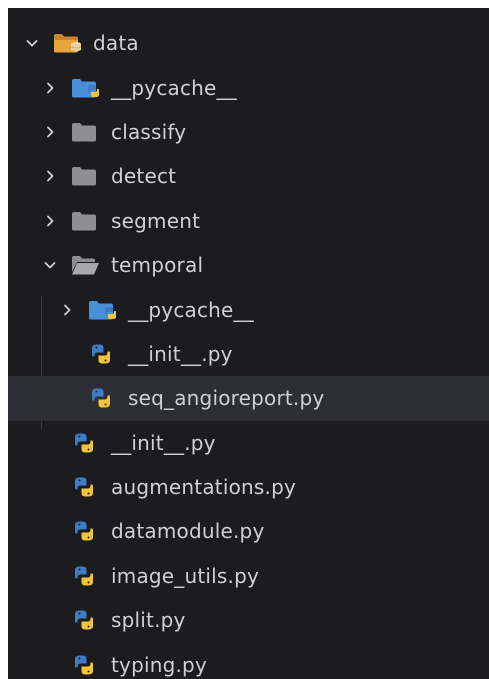 The height and width of the screenshot is (679, 489). I want to click on folder-open-icon, so click(86, 265).